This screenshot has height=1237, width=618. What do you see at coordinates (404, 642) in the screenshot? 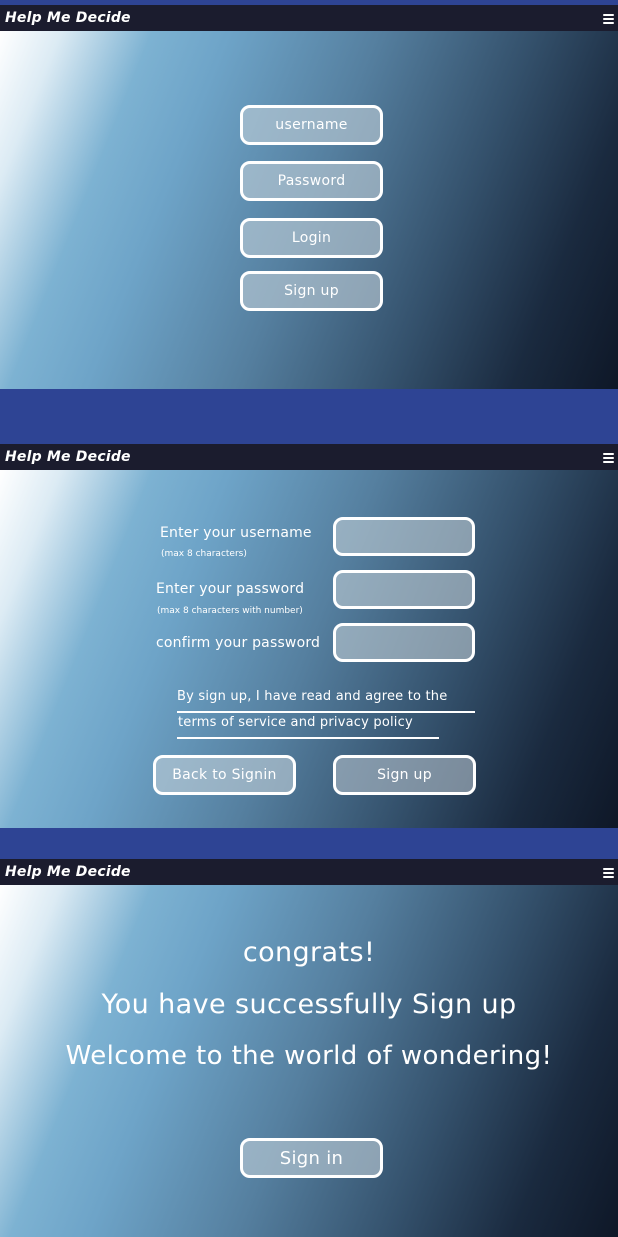
I see `confirm-password-field` at bounding box center [404, 642].